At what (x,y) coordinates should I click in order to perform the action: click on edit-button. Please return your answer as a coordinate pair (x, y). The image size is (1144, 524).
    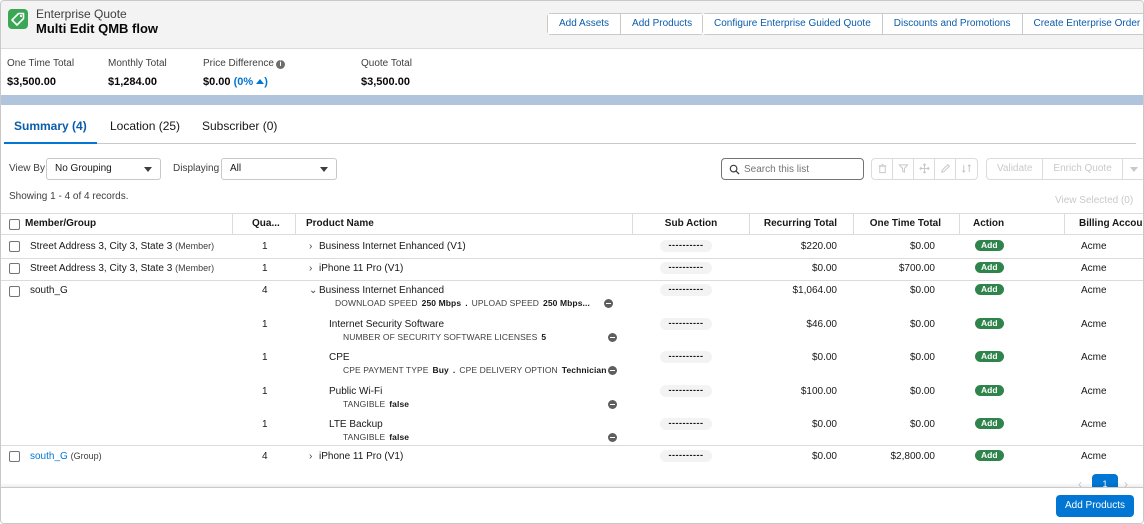
    Looking at the image, I should click on (945, 169).